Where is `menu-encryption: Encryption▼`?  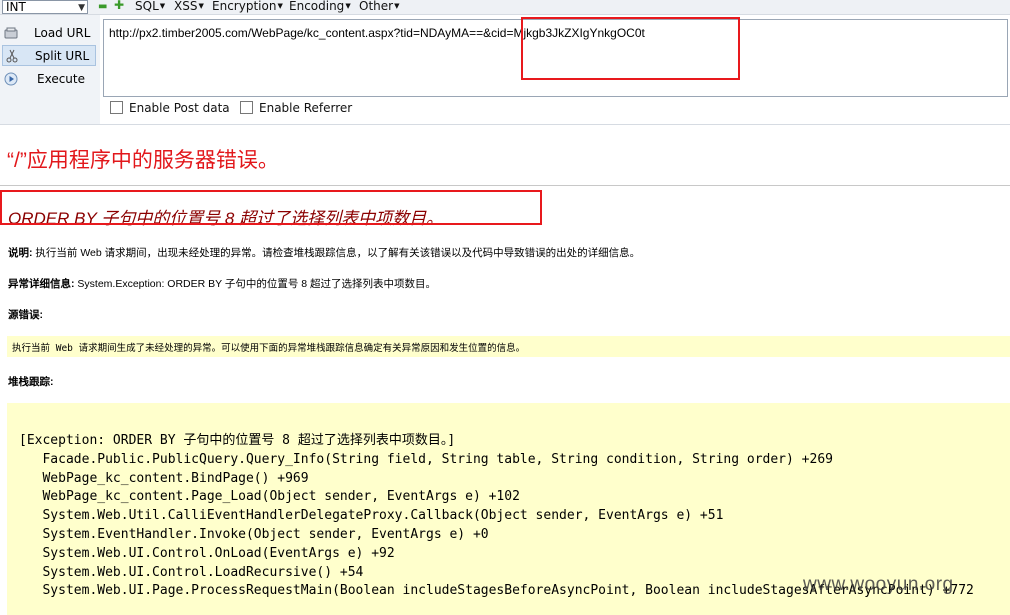
menu-encryption: Encryption▼ is located at coordinates (247, 6).